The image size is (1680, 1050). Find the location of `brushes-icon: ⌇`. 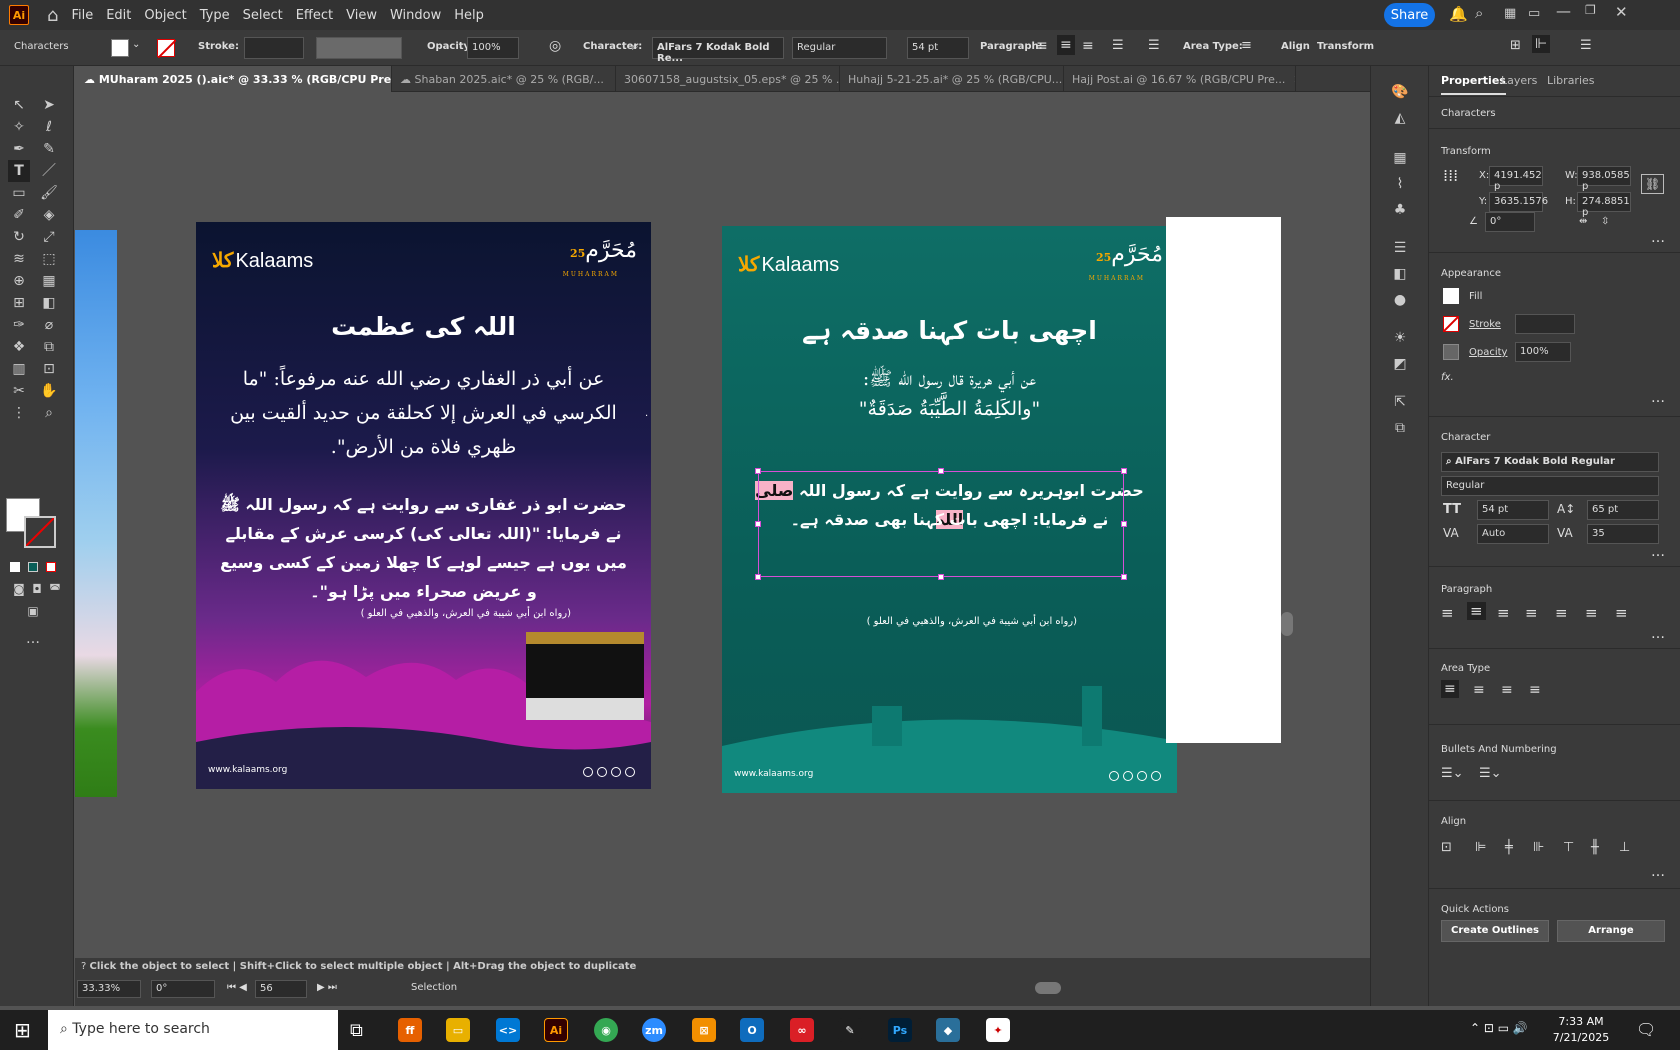

brushes-icon: ⌇ is located at coordinates (1400, 186).